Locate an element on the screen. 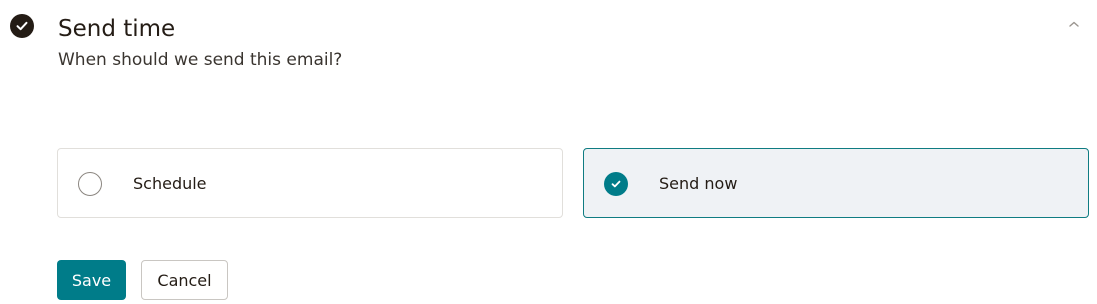 The image size is (1097, 304). schedule-option-label: Schedule is located at coordinates (170, 183).